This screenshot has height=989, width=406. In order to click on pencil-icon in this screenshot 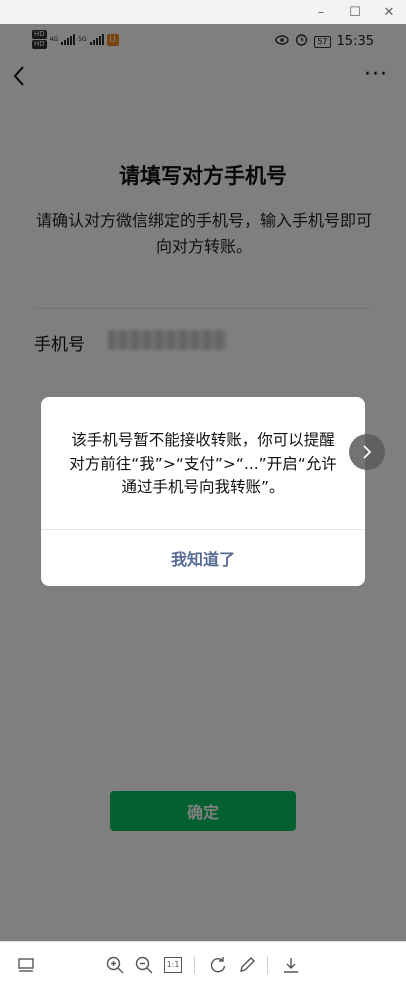, I will do `click(247, 964)`.